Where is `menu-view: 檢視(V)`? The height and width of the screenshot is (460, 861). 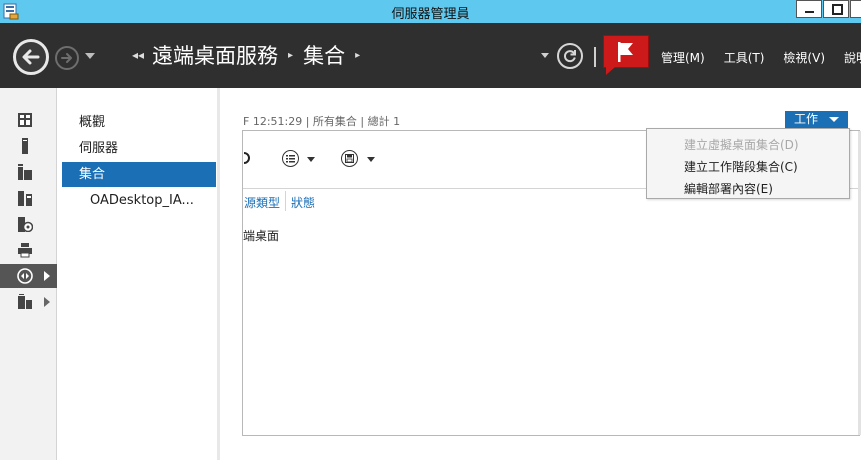
menu-view: 檢視(V) is located at coordinates (804, 57).